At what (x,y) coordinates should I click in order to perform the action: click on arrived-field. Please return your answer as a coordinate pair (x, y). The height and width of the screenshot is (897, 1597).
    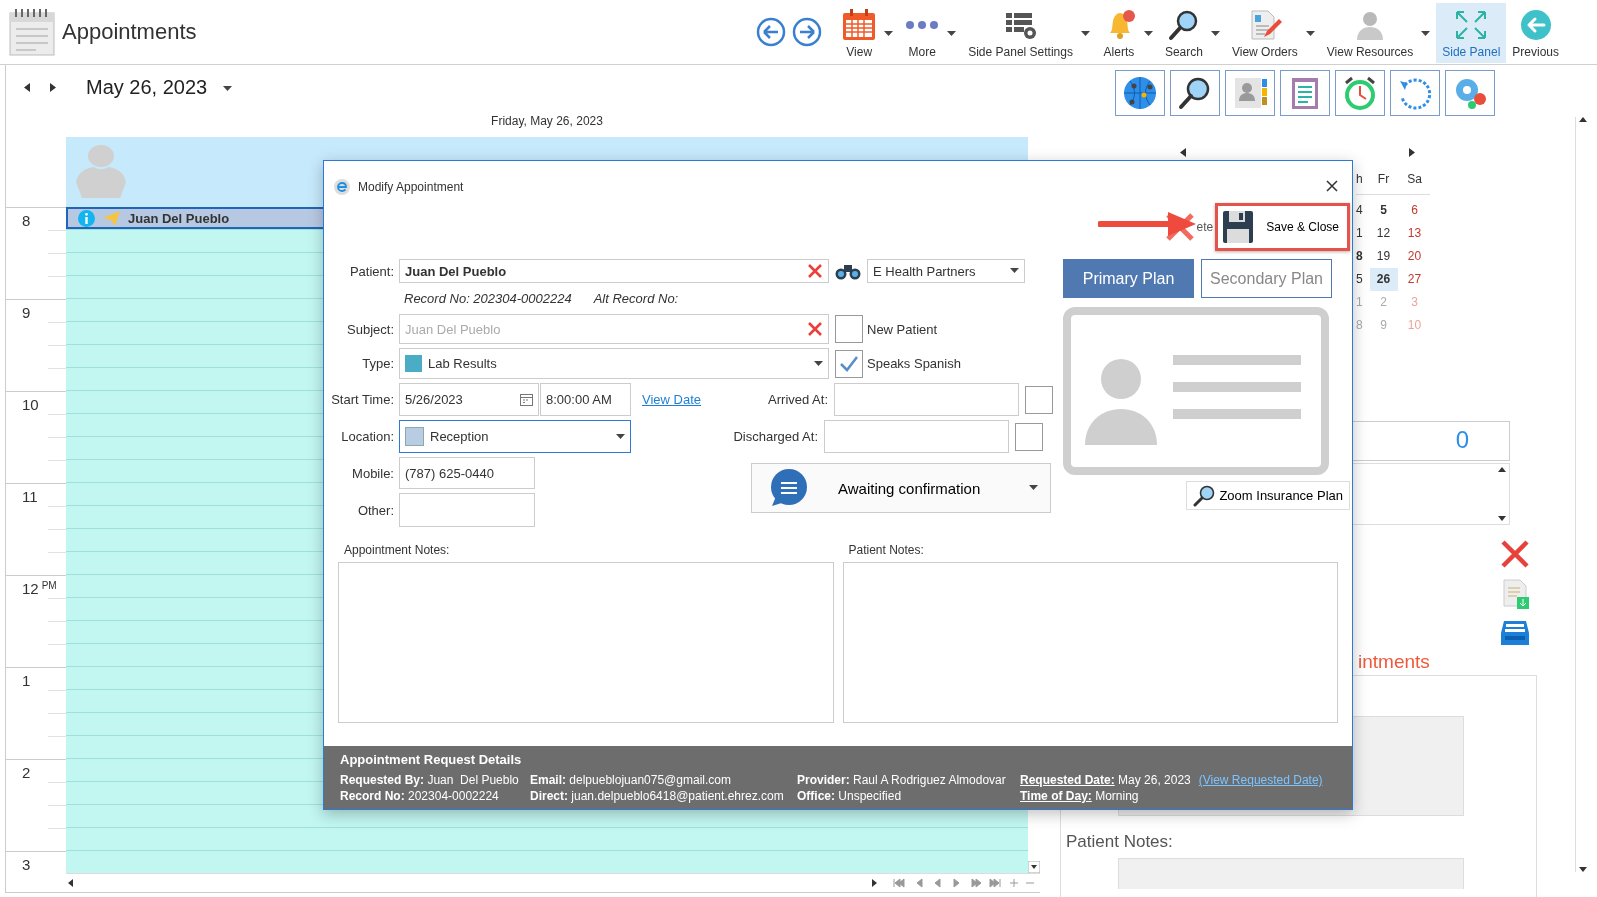
    Looking at the image, I should click on (926, 399).